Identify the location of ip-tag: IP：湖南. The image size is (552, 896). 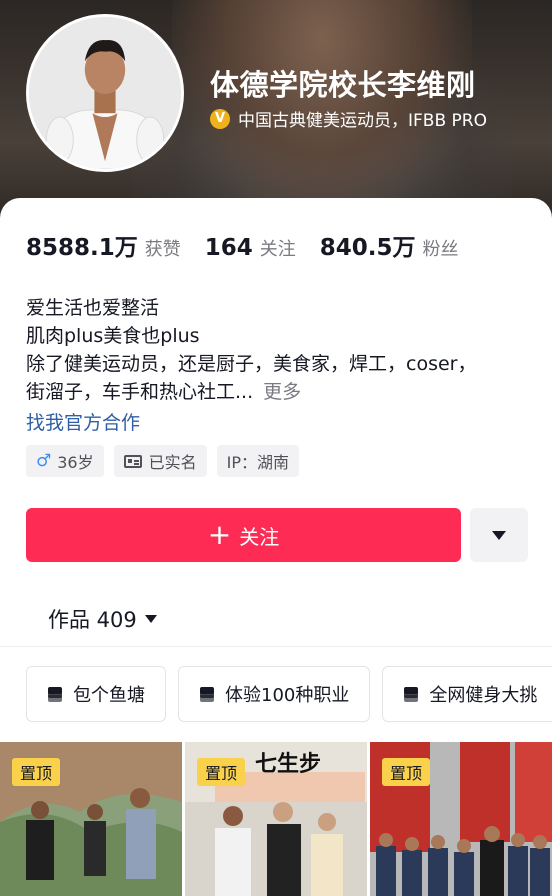
(258, 461).